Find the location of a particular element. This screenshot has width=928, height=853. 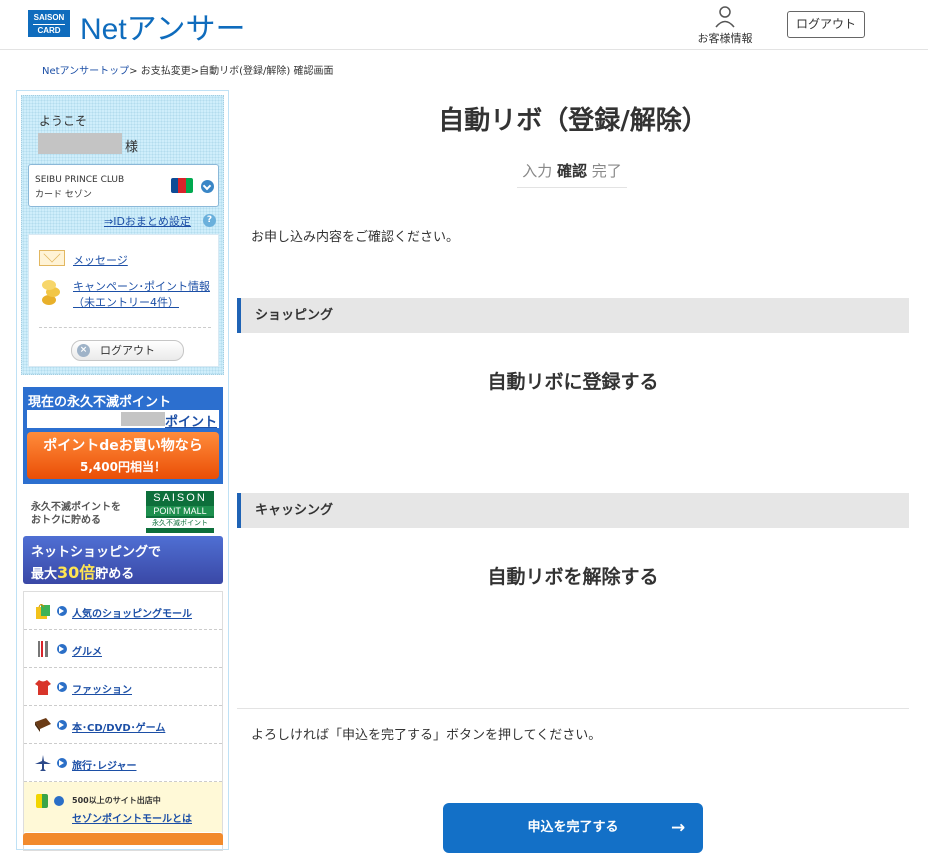

category-item: ファッション is located at coordinates (123, 687).